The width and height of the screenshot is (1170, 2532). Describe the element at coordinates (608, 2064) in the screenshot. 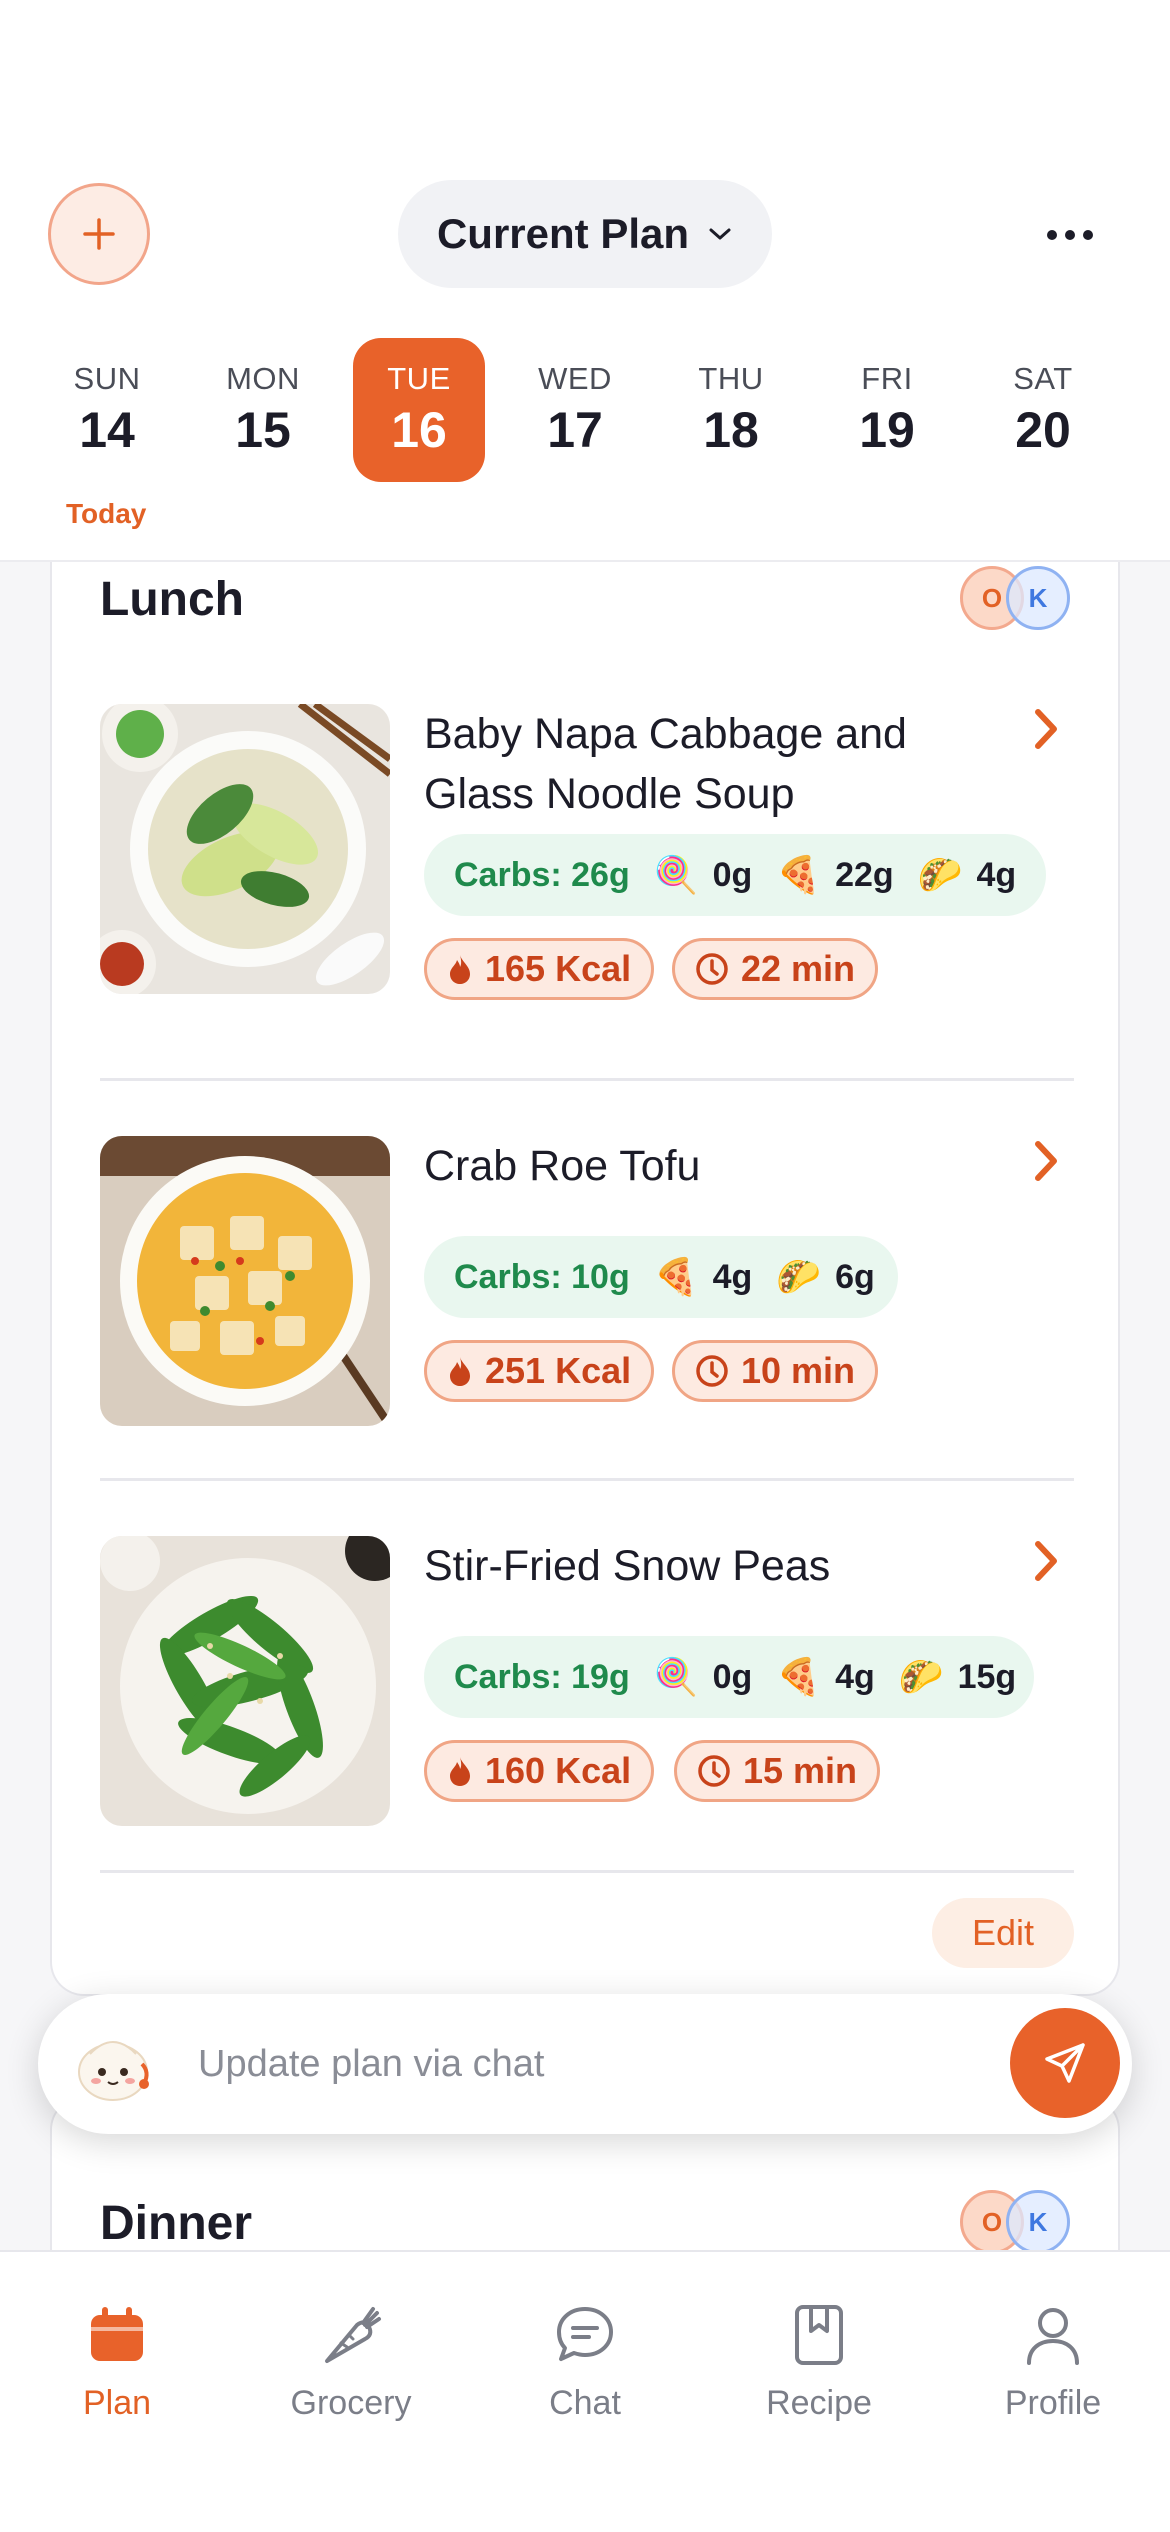

I see `chat-input` at that location.